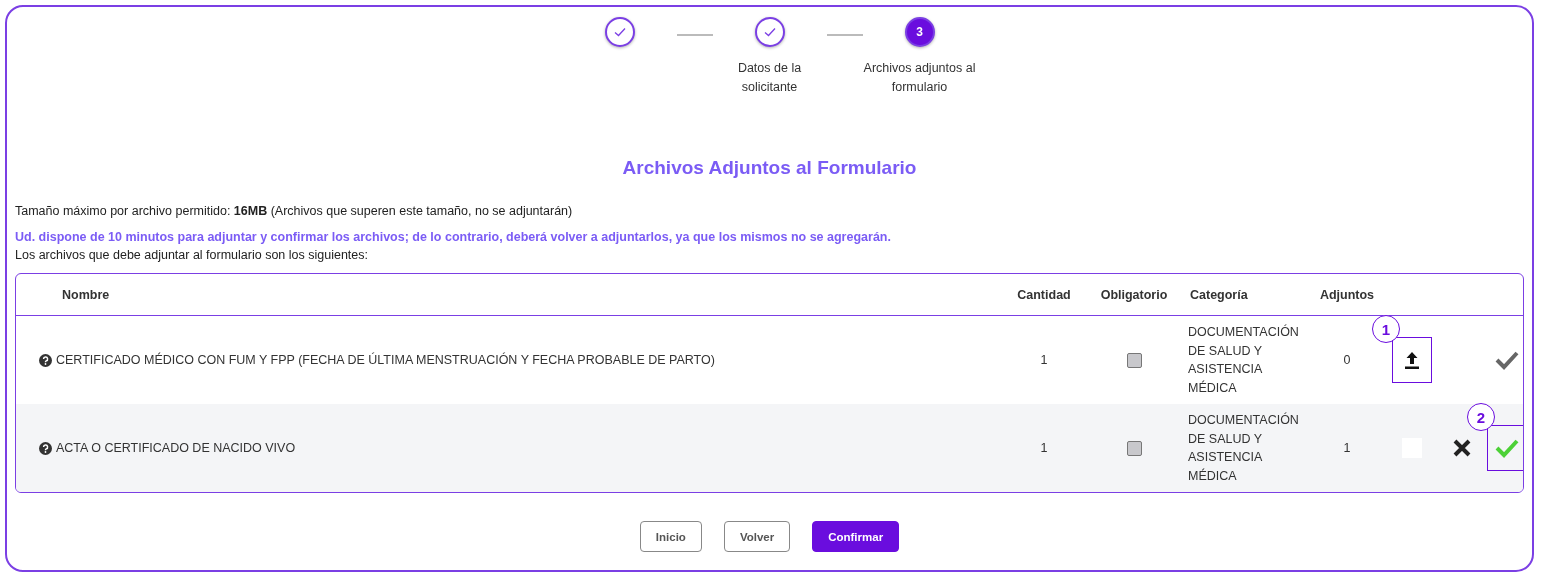 The height and width of the screenshot is (582, 1544). Describe the element at coordinates (1044, 294) in the screenshot. I see `column-header: Cantidad` at that location.